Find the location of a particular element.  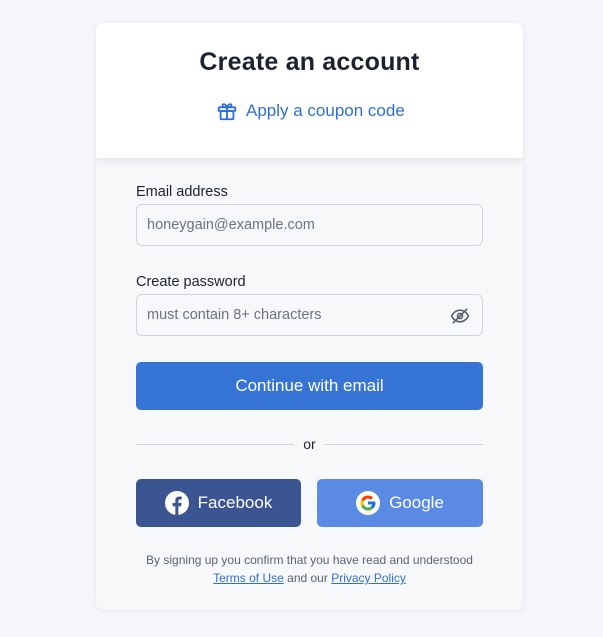

apply-coupon-link: Apply a coupon code is located at coordinates (310, 111).